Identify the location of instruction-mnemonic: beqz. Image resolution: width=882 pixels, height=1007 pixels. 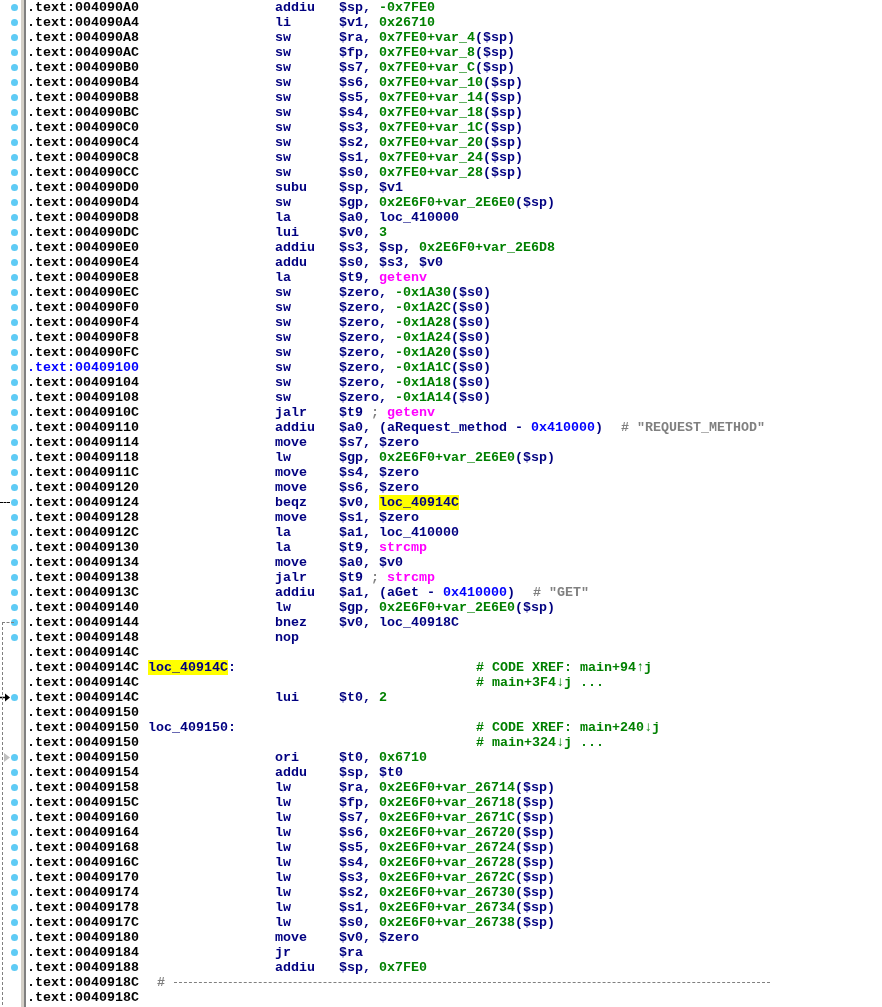
(291, 502).